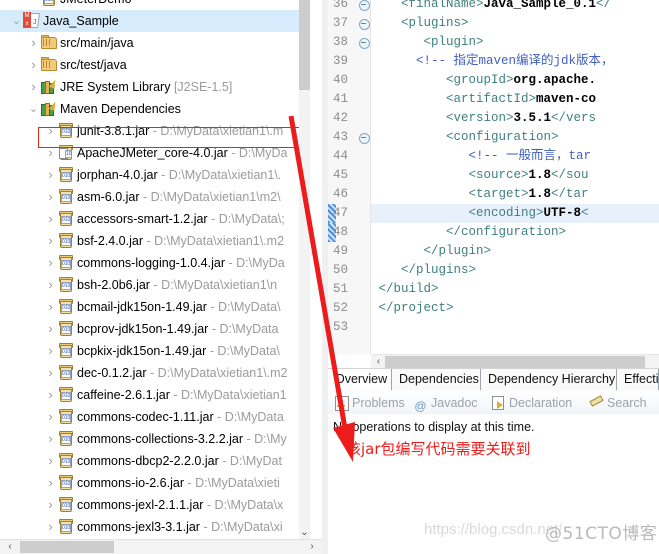 Image resolution: width=659 pixels, height=554 pixels. Describe the element at coordinates (493, 529) in the screenshot. I see `csdn-watermark: https://blog.csdn.net/` at that location.